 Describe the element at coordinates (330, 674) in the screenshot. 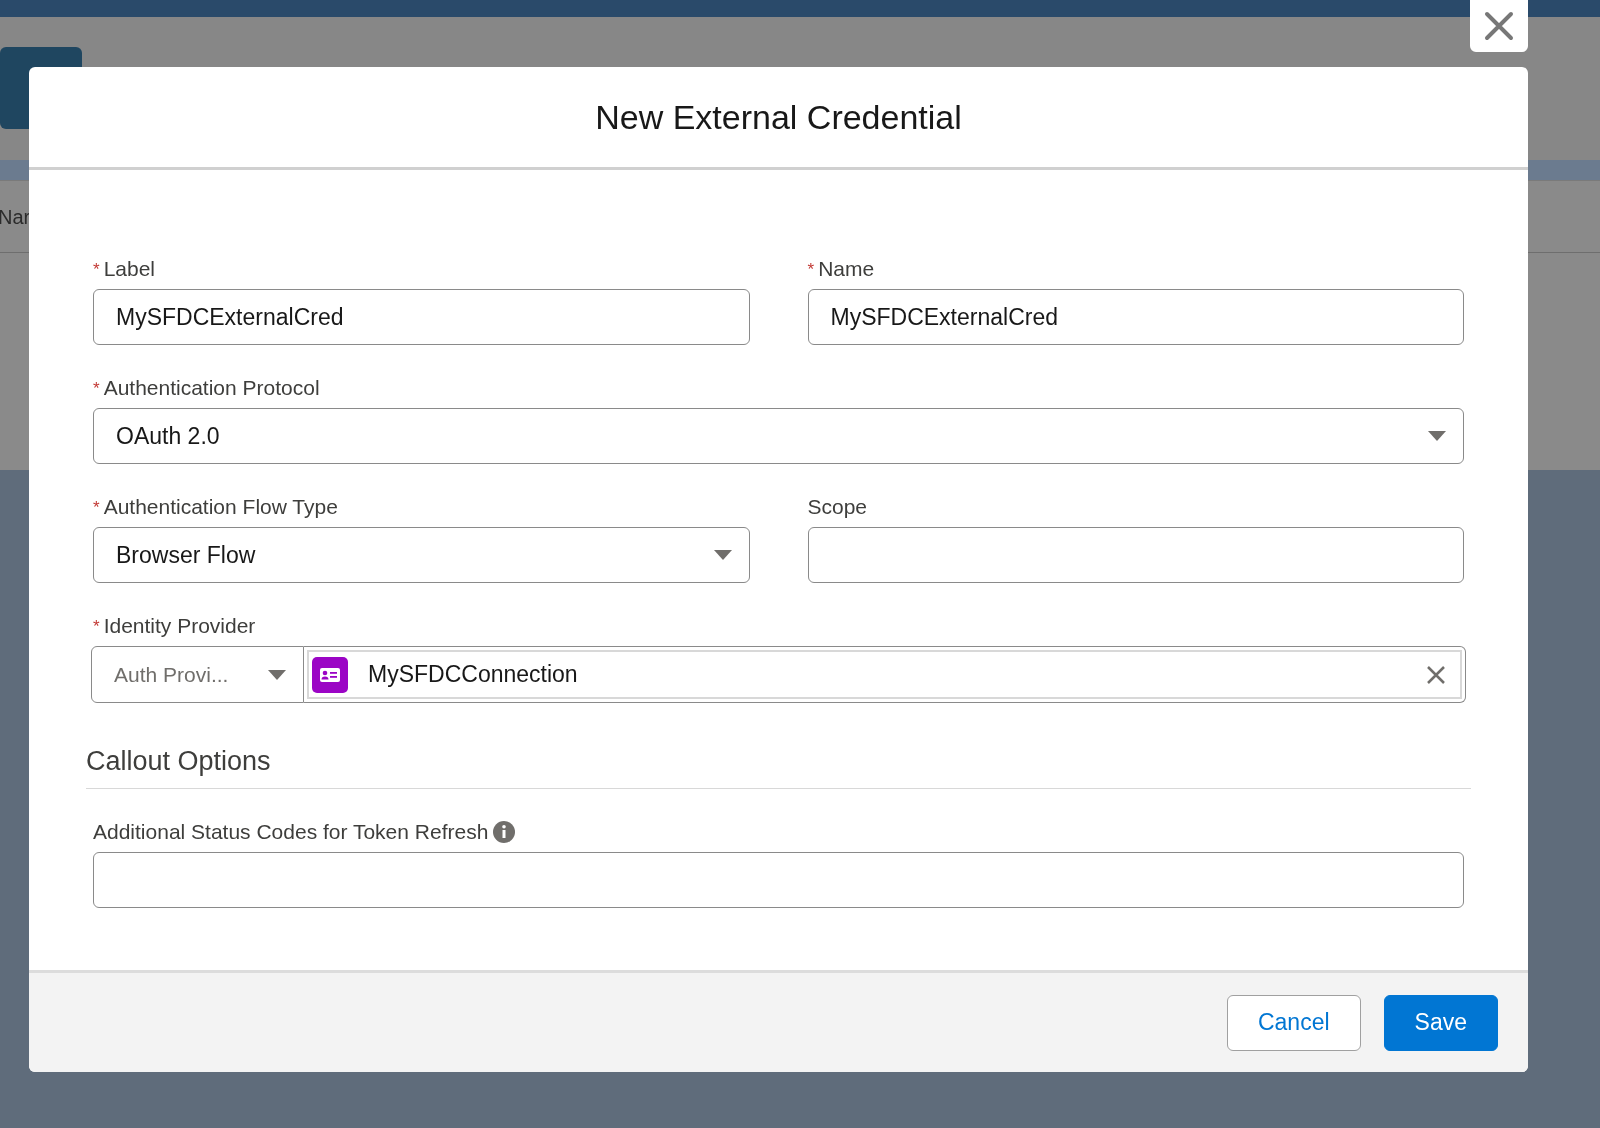

I see `contact-card-icon` at that location.